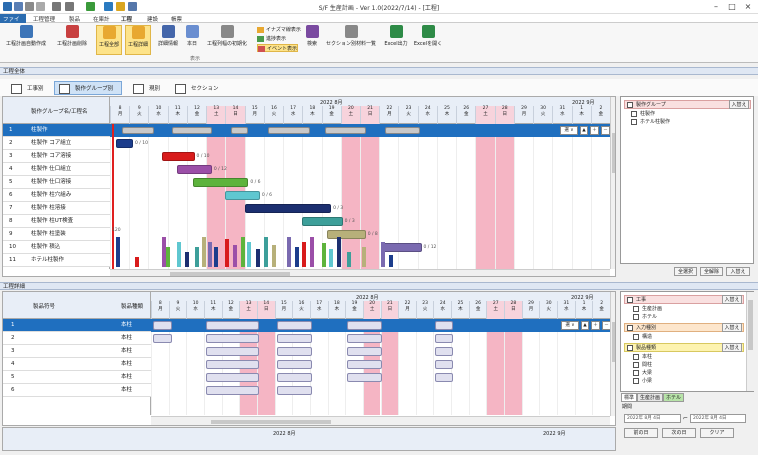  What do you see at coordinates (732, 299) in the screenshot?
I see `project-switch-button: 入替え` at bounding box center [732, 299].